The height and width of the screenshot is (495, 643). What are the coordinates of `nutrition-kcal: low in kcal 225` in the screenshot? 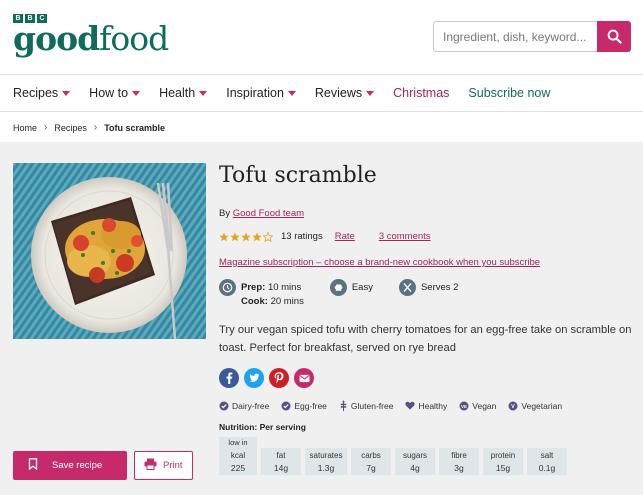 It's located at (238, 456).